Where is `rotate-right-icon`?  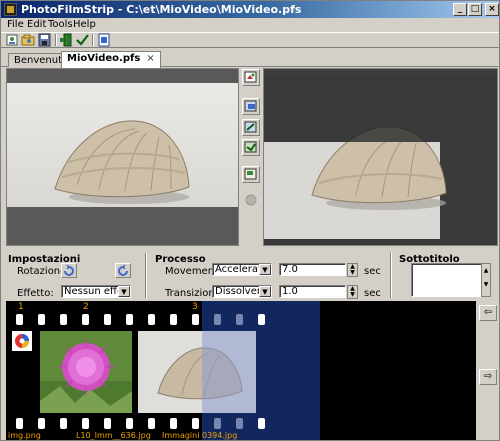
rotate-right-icon is located at coordinates (123, 270).